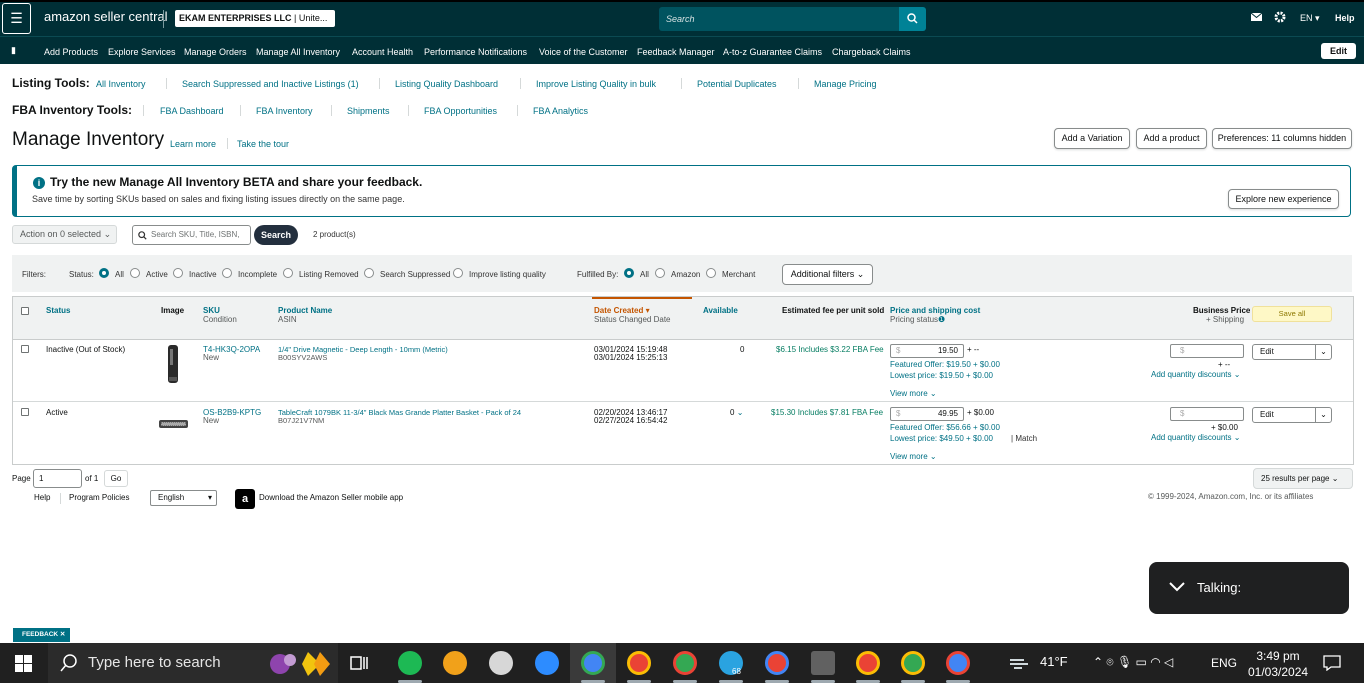  Describe the element at coordinates (460, 111) in the screenshot. I see `fba-tool-link: FBA Opportunities` at that location.